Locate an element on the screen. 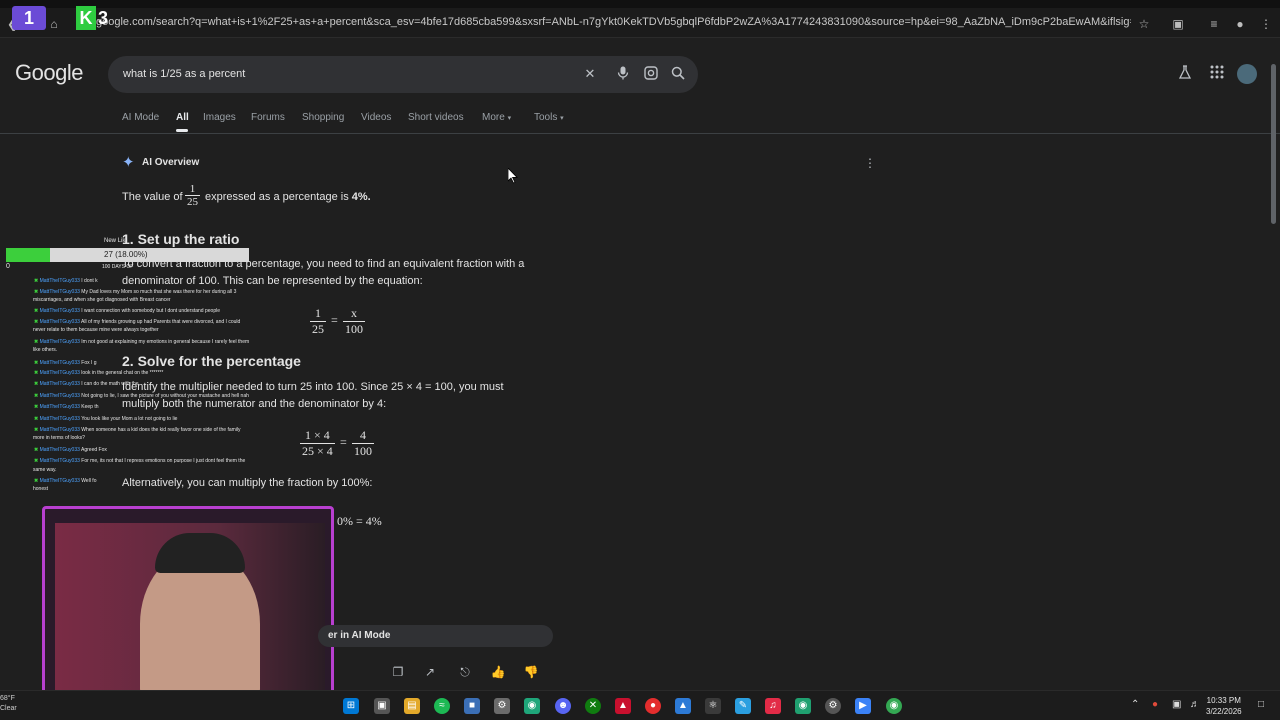 The height and width of the screenshot is (720, 1280). browser-tab-strip is located at coordinates (640, 4).